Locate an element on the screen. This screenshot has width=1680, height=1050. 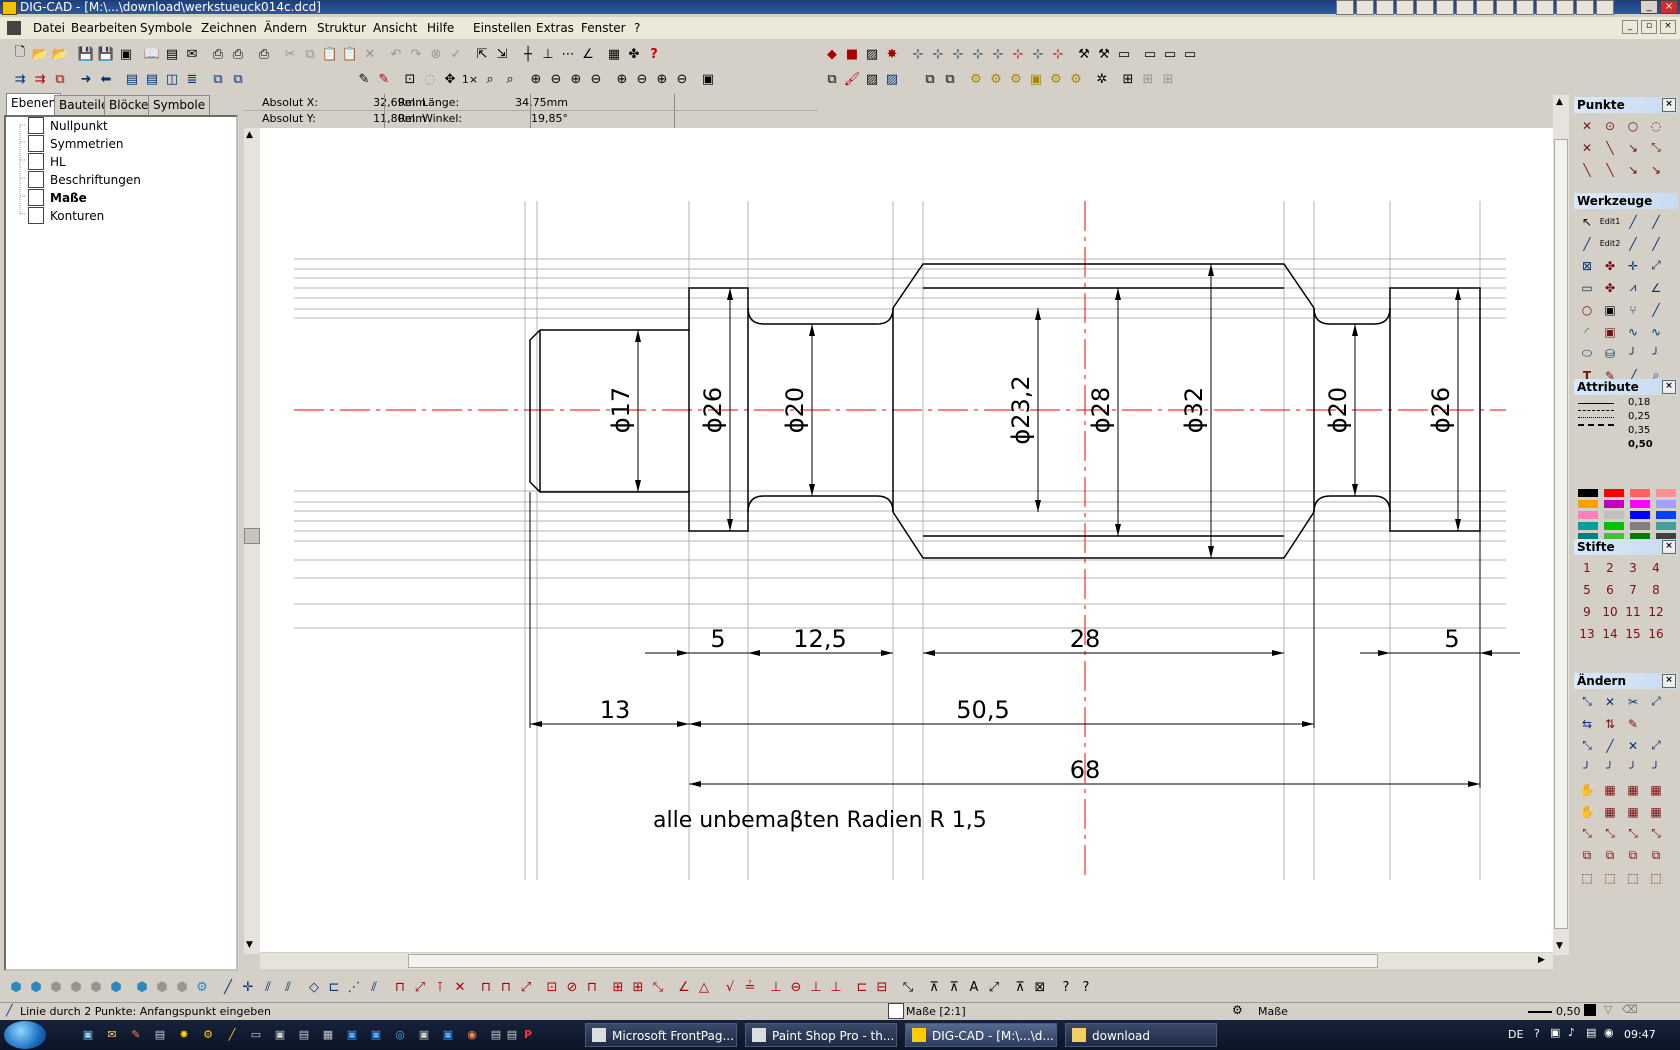
zoom-window-icon: ⌕ is located at coordinates (510, 79).